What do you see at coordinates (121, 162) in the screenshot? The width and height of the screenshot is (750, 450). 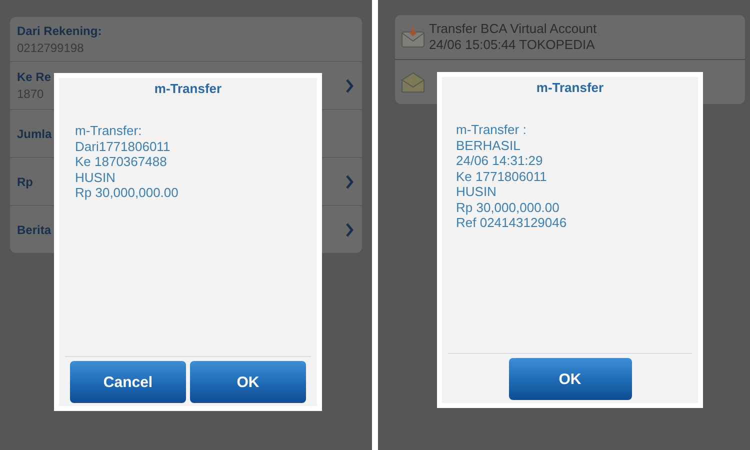 I see `message-text: Ke 1870367488` at bounding box center [121, 162].